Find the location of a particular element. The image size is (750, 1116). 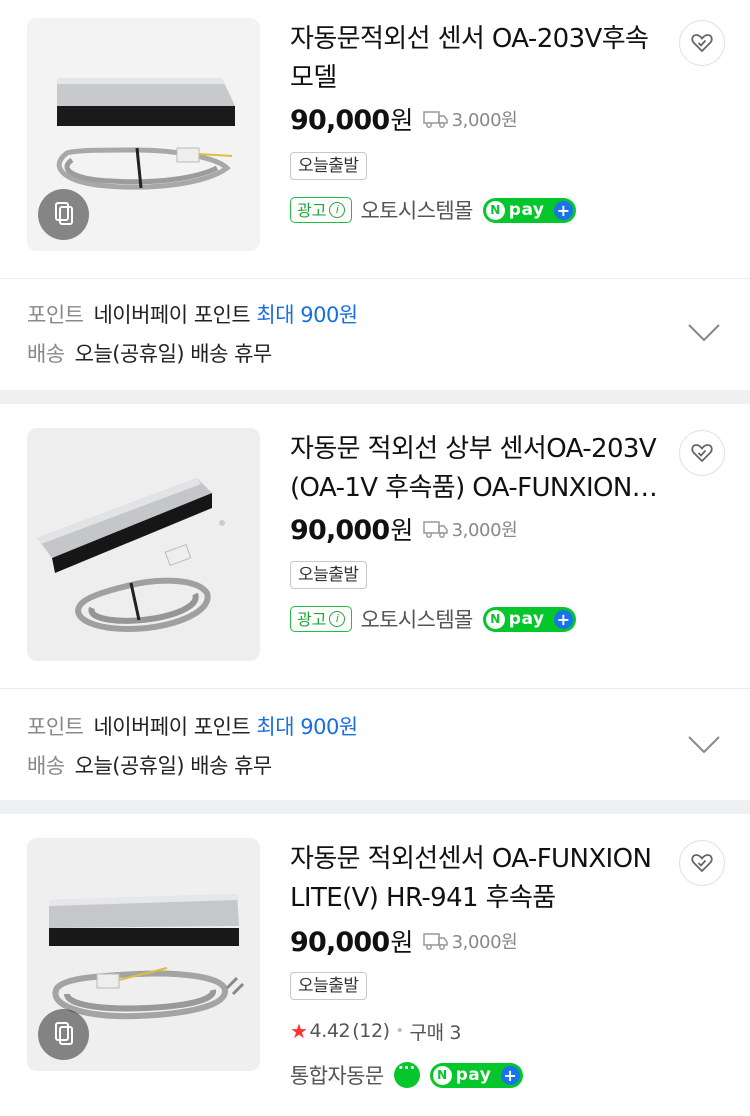

sensor-image is located at coordinates (143, 544).